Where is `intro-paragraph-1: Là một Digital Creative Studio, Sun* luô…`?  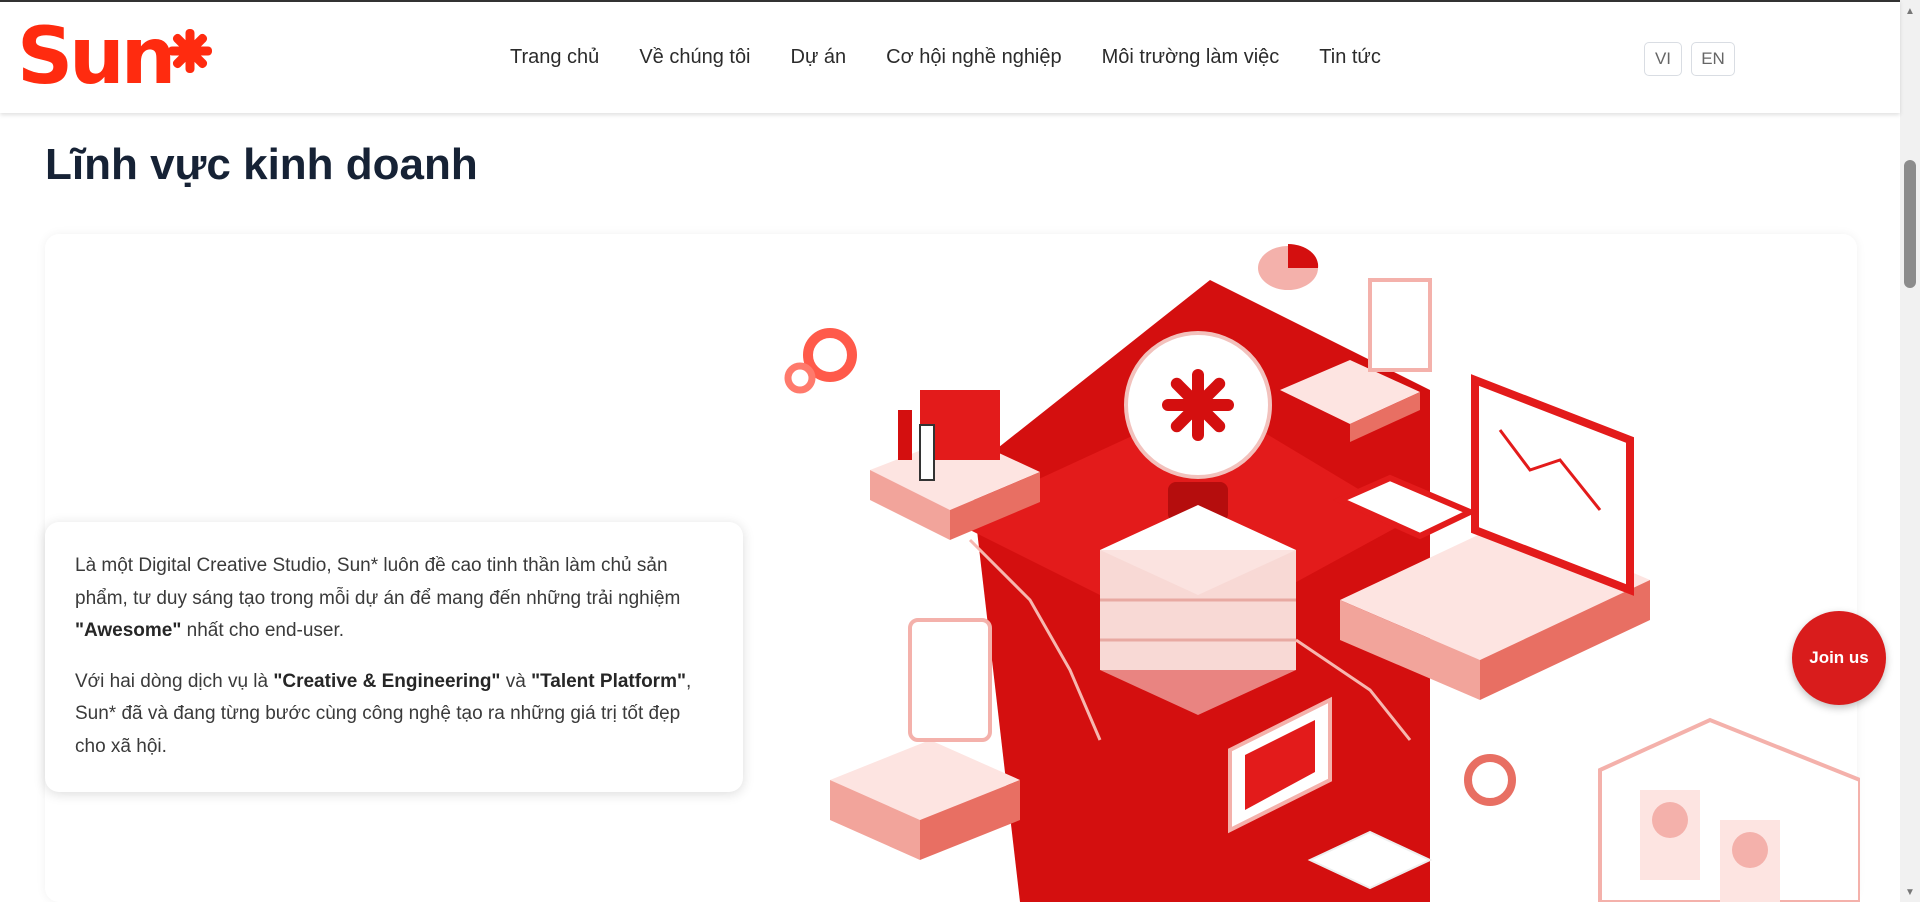 intro-paragraph-1: Là một Digital Creative Studio, Sun* luô… is located at coordinates (378, 598).